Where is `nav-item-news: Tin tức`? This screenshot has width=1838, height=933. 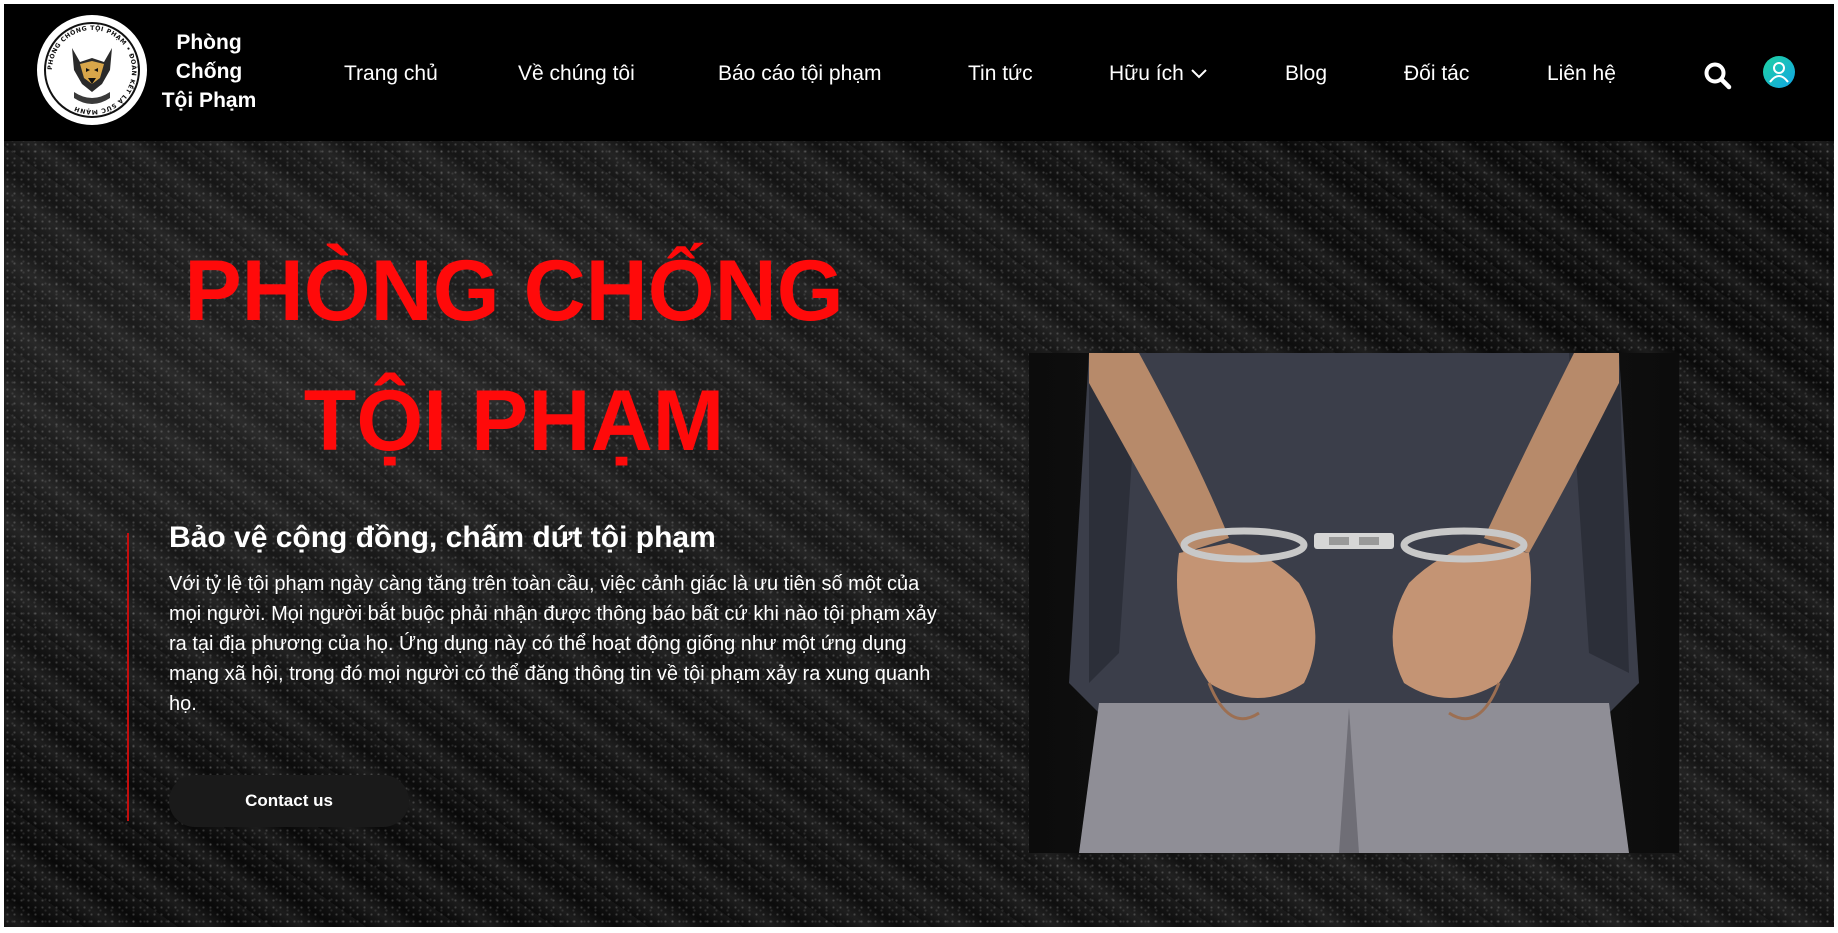
nav-item-news: Tin tức is located at coordinates (1000, 74).